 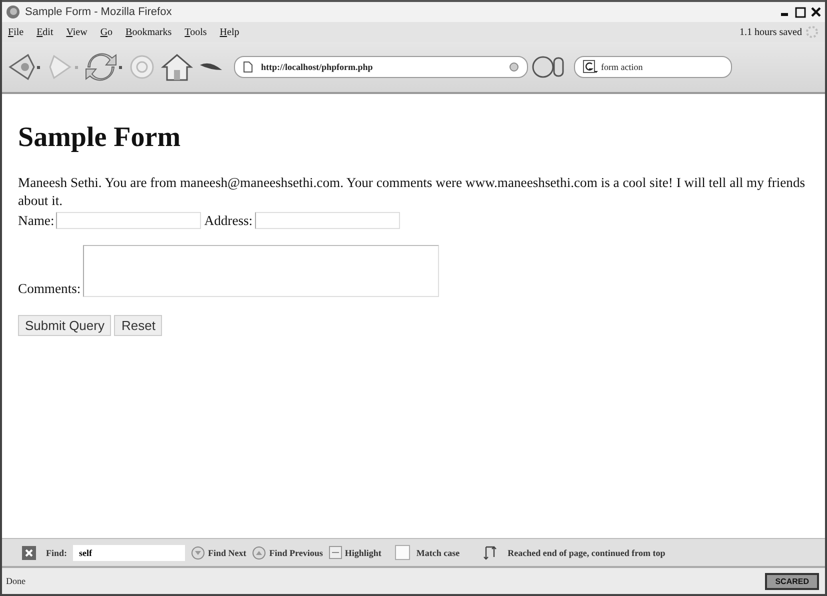 I want to click on browser-logo-icon, so click(x=13, y=12).